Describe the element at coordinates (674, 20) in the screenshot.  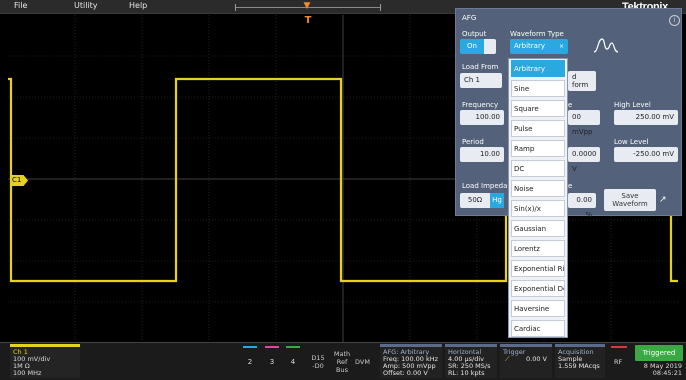
I see `help-icon: i` at that location.